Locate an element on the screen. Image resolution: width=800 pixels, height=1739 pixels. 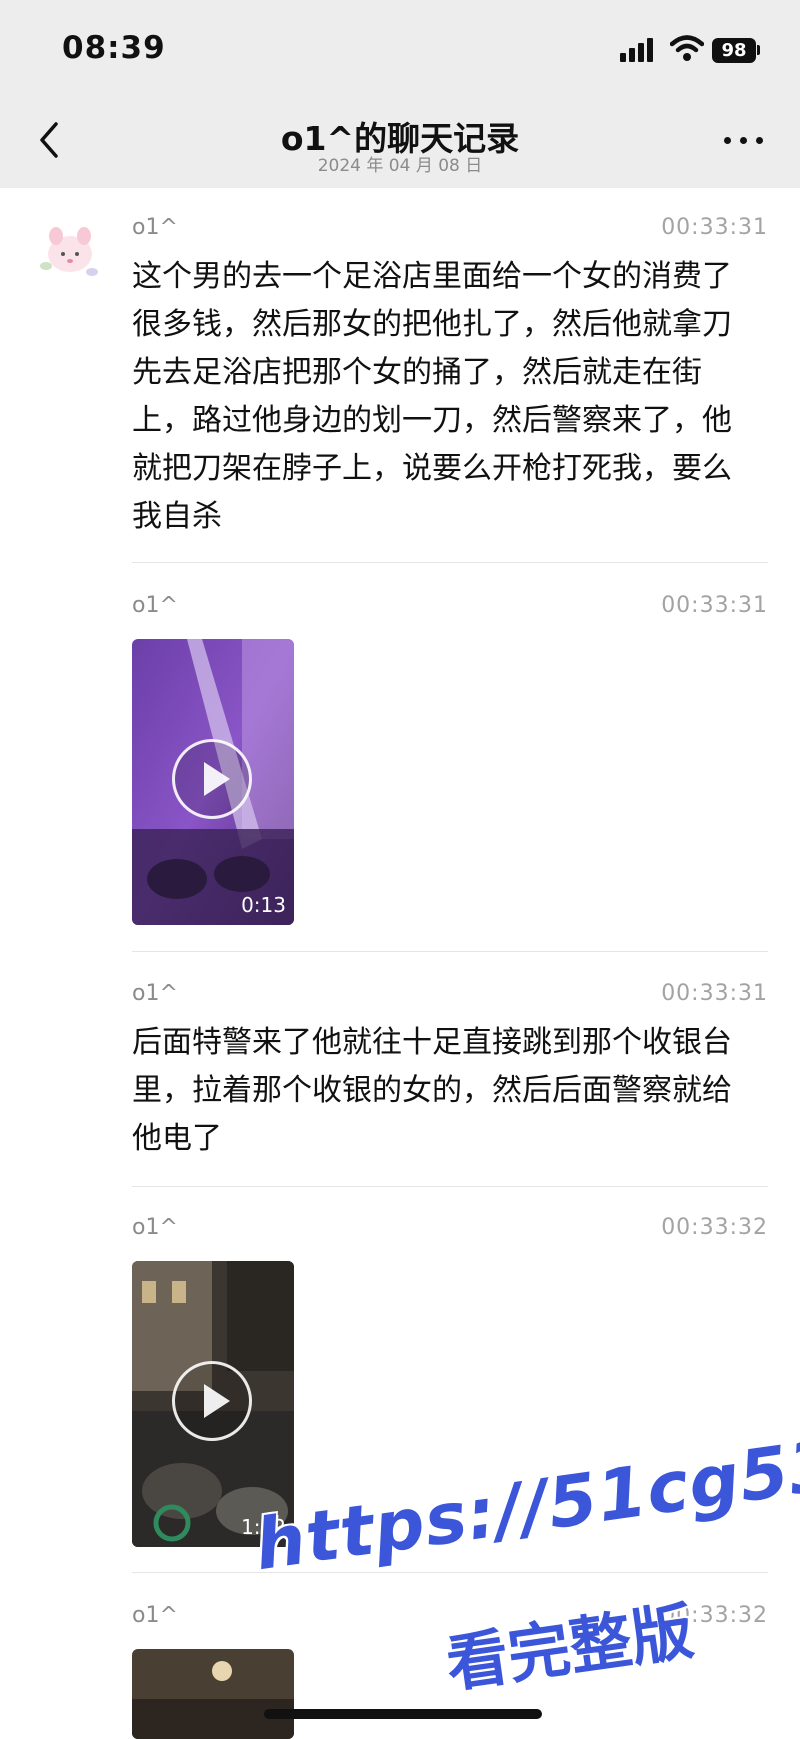
battery-tip is located at coordinates (758, 50).